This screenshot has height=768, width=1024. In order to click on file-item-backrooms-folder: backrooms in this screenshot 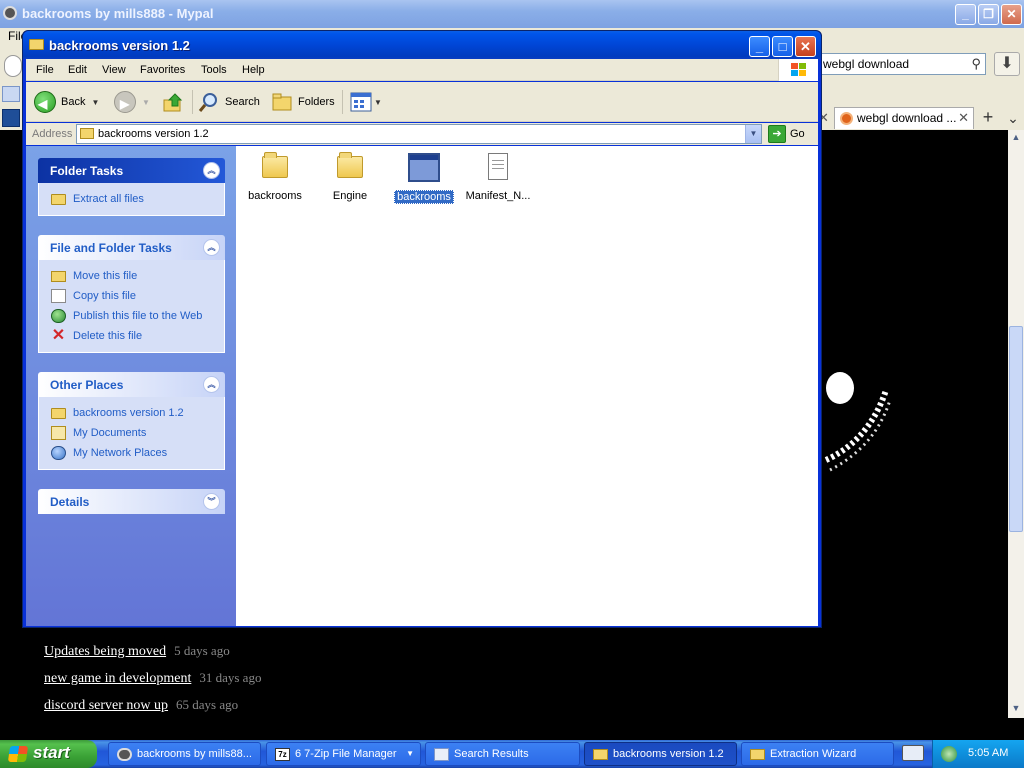, I will do `click(275, 177)`.